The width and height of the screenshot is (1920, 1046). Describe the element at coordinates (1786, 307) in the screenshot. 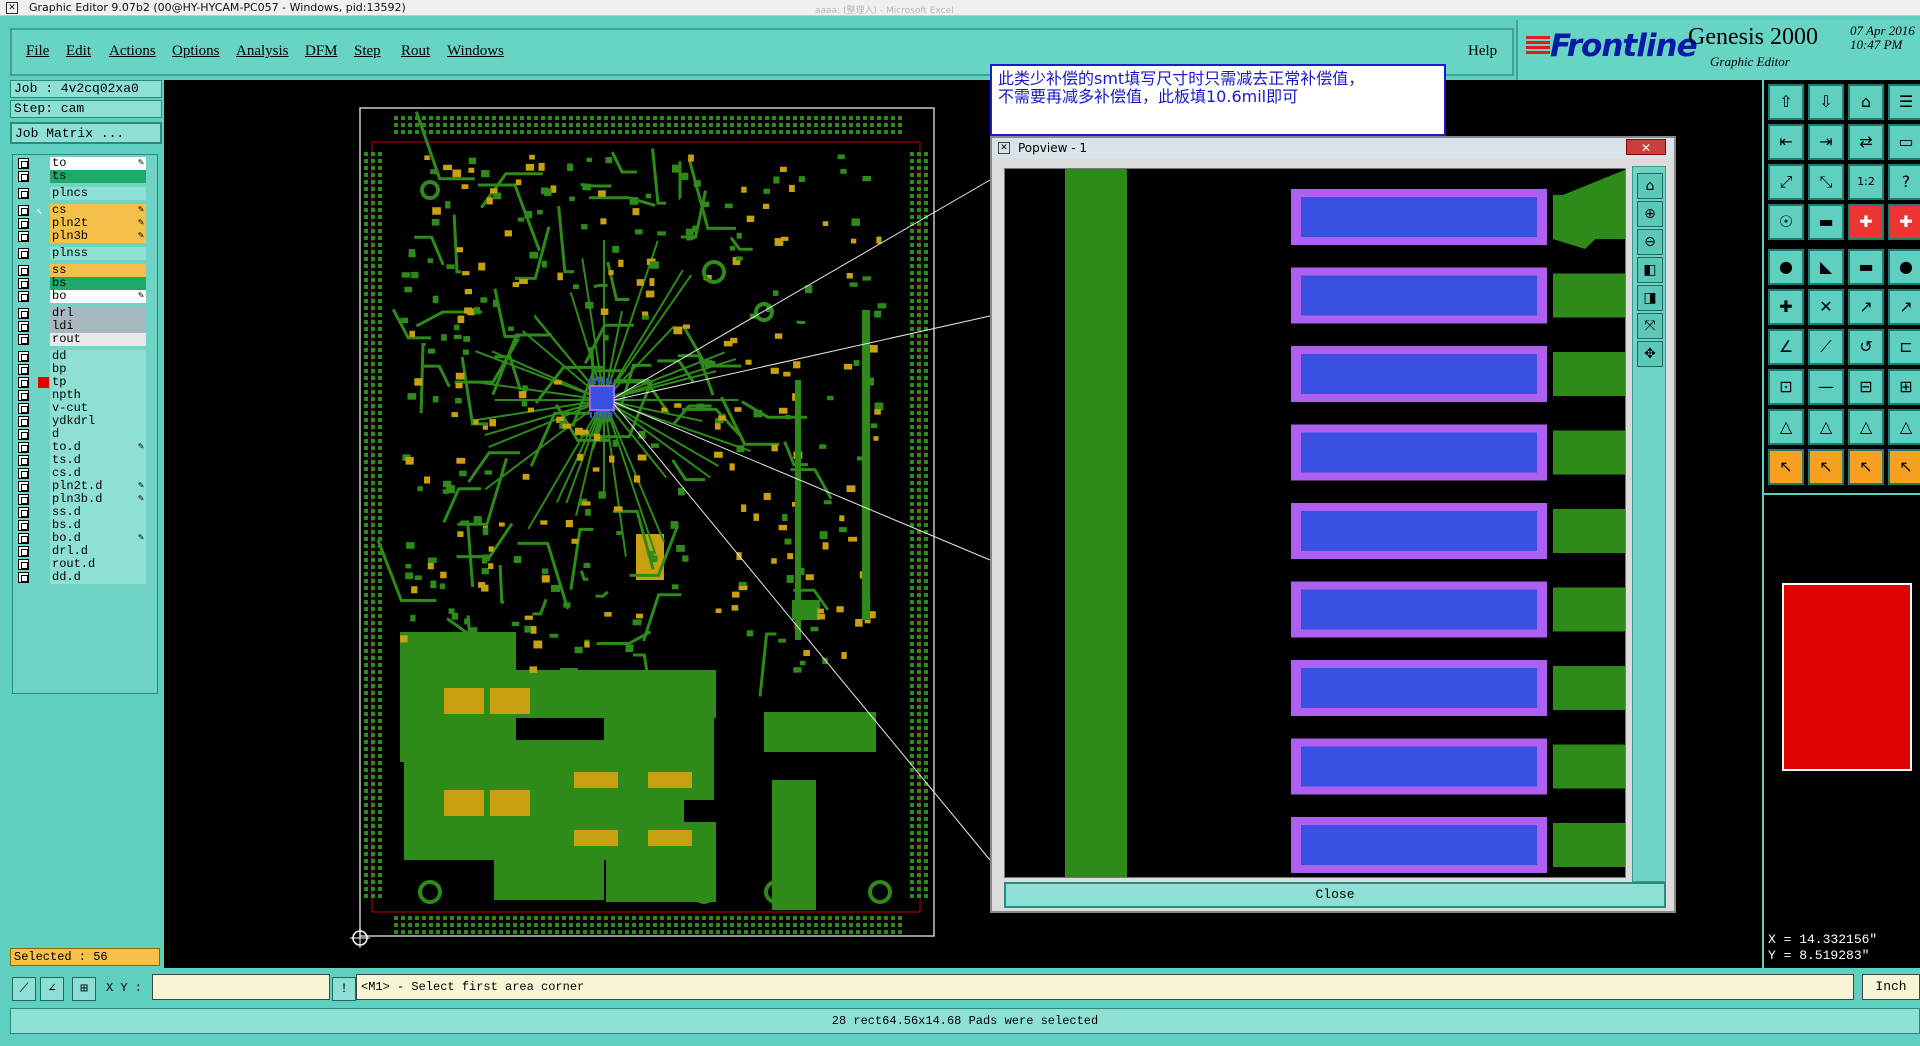

I see `tool-edit-1-icon: ✚` at that location.